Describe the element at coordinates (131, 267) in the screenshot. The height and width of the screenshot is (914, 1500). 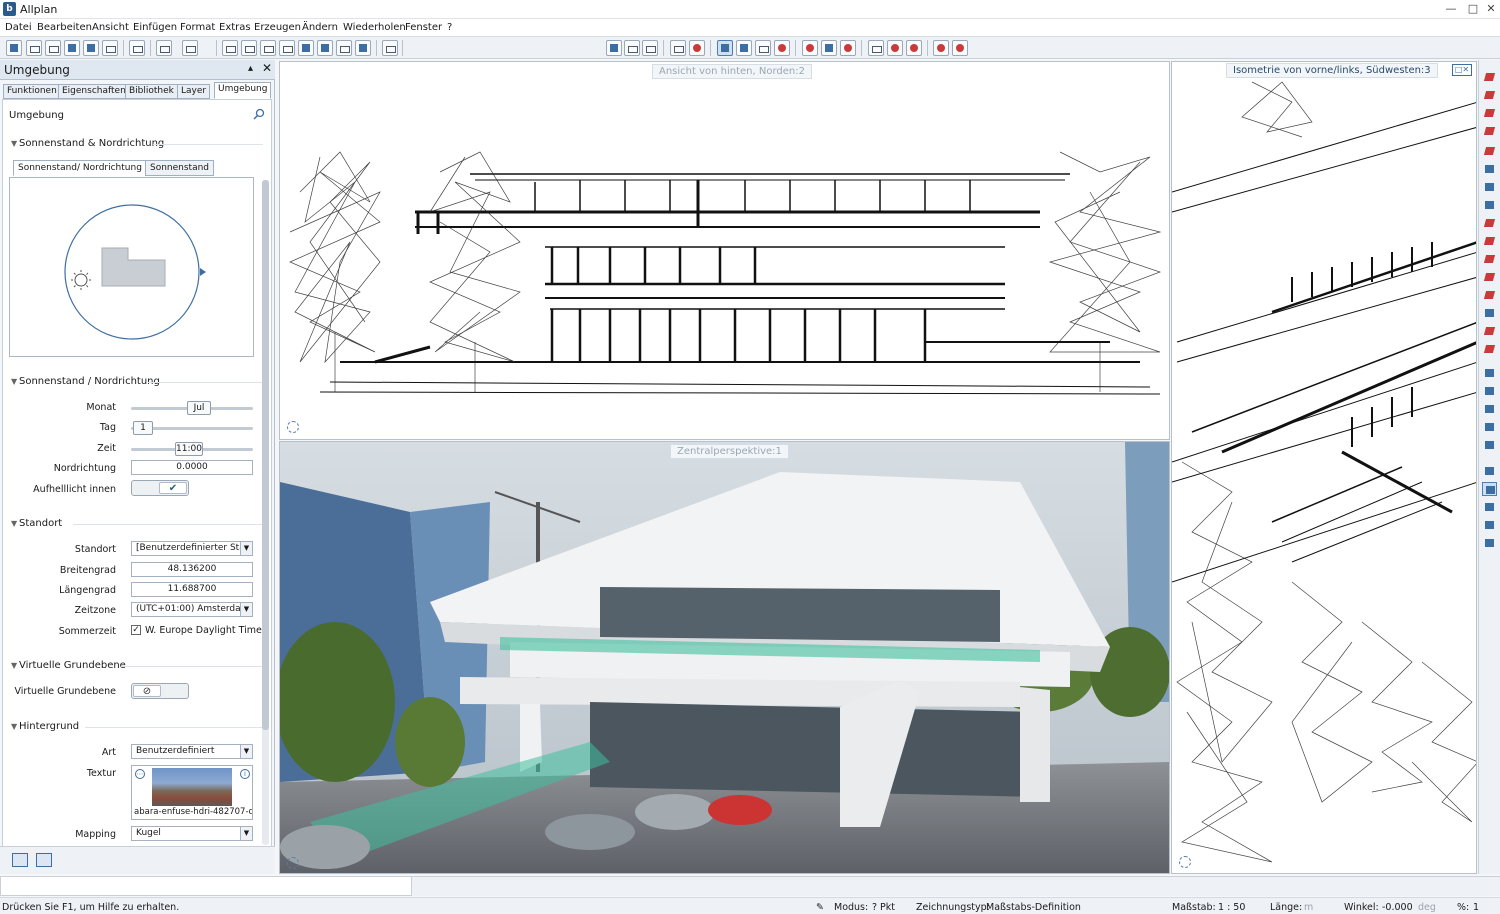
I see `sun-position-diagram` at that location.